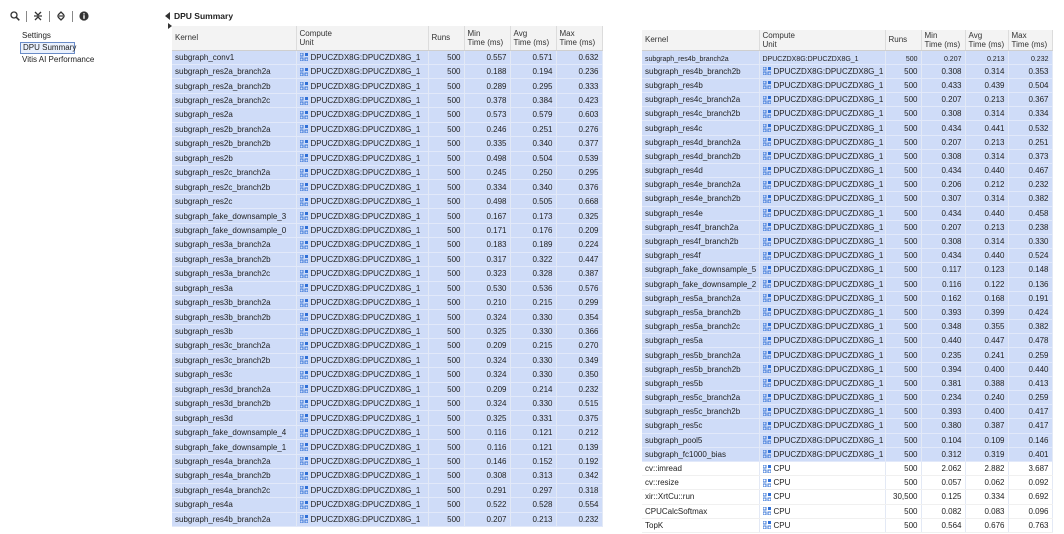  I want to click on info-icon, so click(84, 16).